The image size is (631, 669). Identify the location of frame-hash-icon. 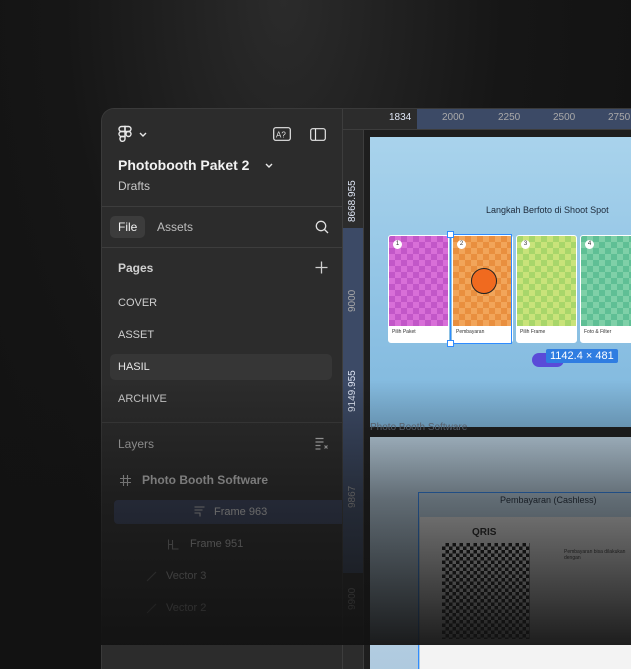
(125, 480).